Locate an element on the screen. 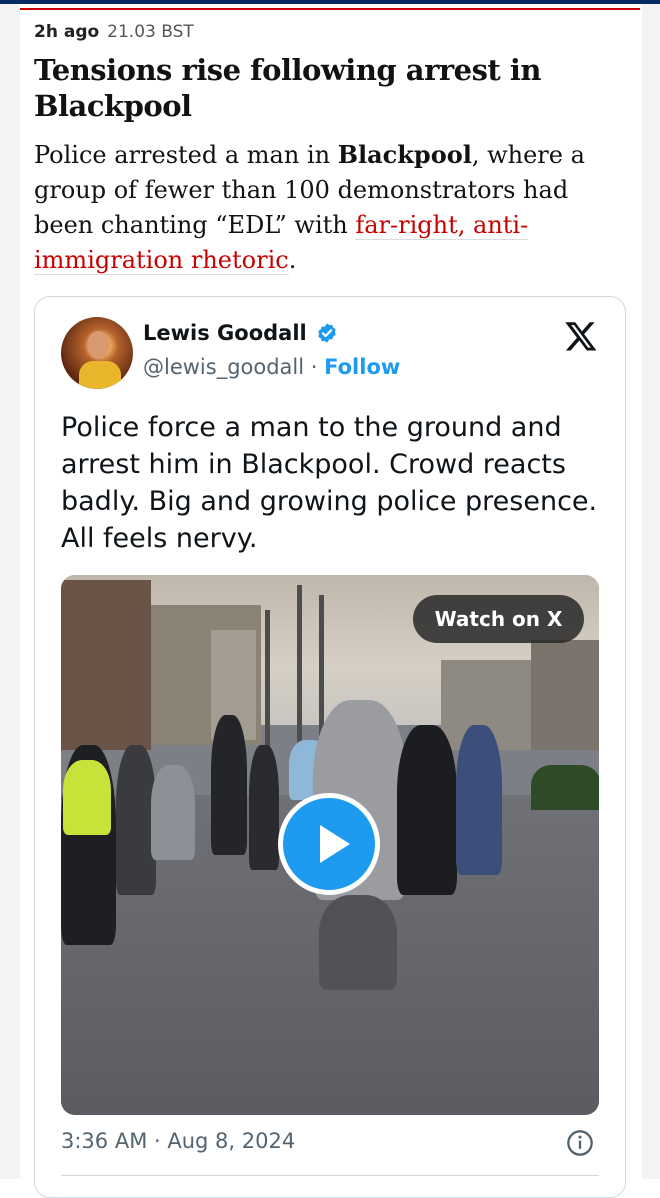 This screenshot has width=660, height=1198. tweet-handle: @lewis_goodall is located at coordinates (223, 367).